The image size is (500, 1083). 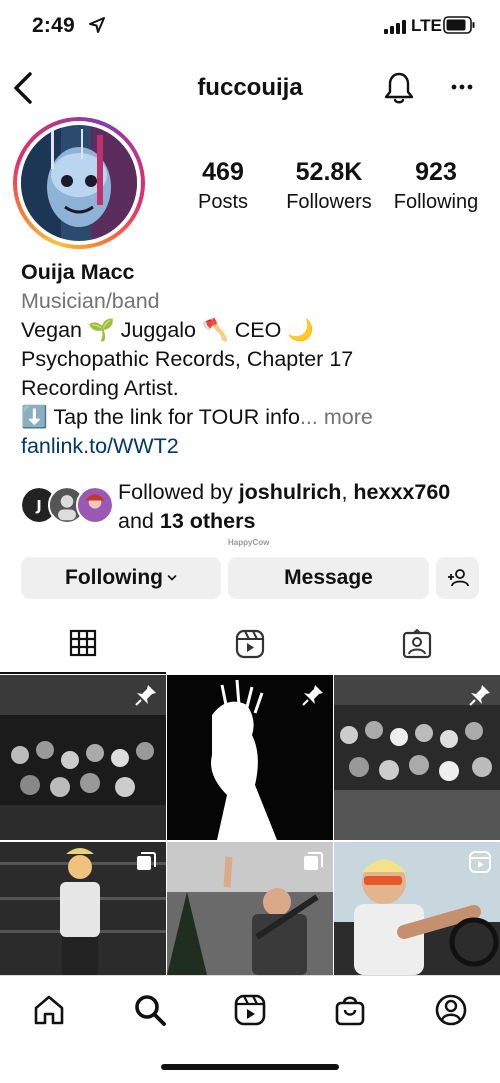 I want to click on svg-text: J, so click(x=38, y=506).